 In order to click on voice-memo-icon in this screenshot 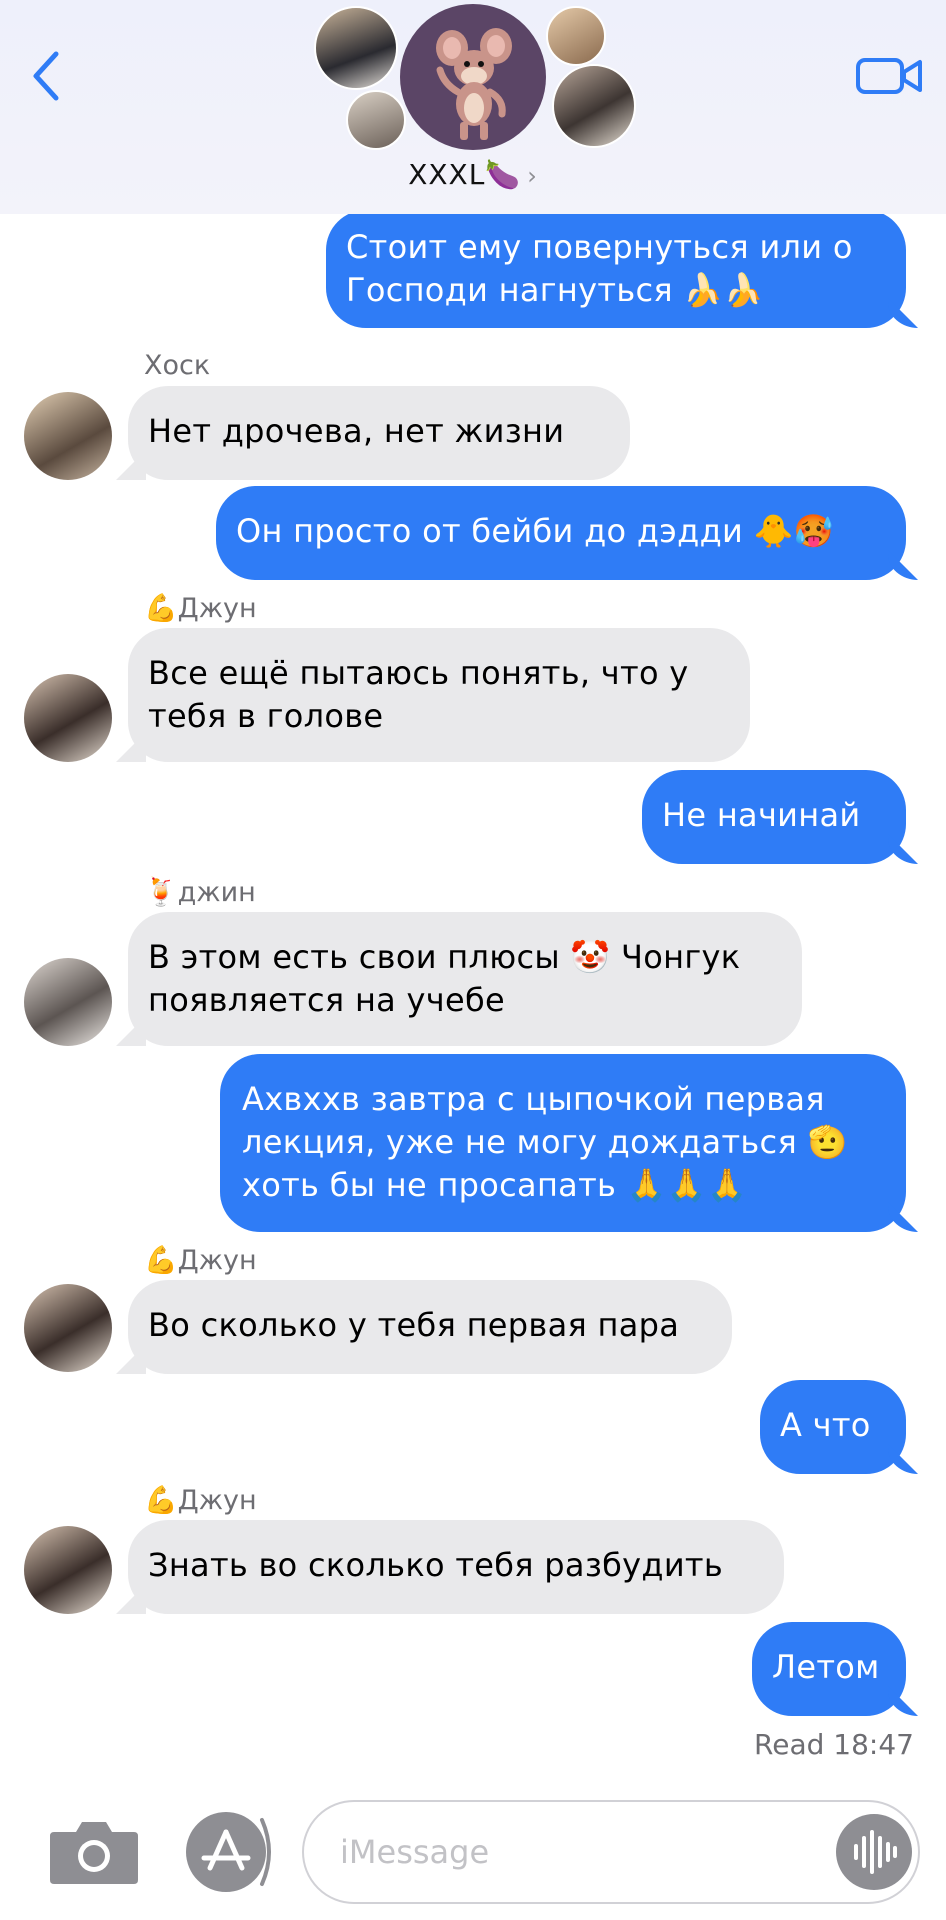, I will do `click(874, 1852)`.